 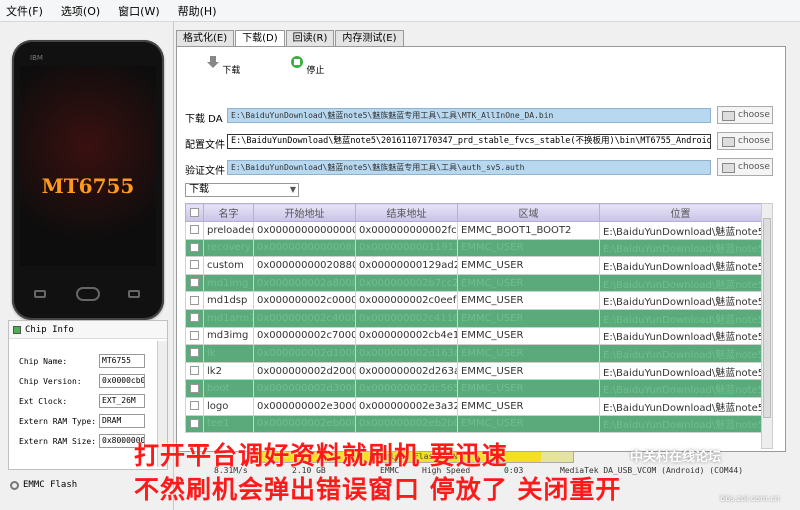 What do you see at coordinates (50, 381) in the screenshot?
I see `chip-version-label: Chip Version:` at bounding box center [50, 381].